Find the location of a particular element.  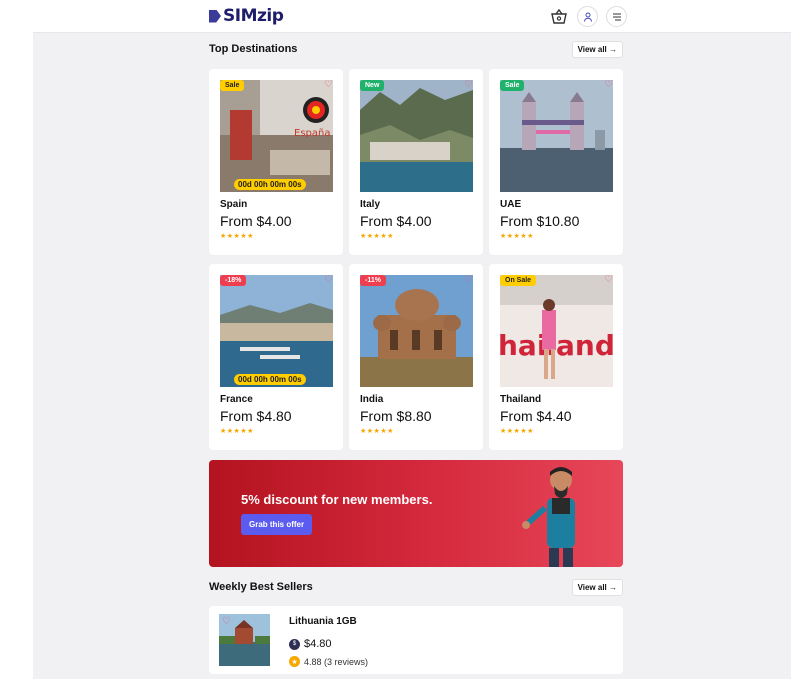

star-icon: ★ is located at coordinates (294, 661).